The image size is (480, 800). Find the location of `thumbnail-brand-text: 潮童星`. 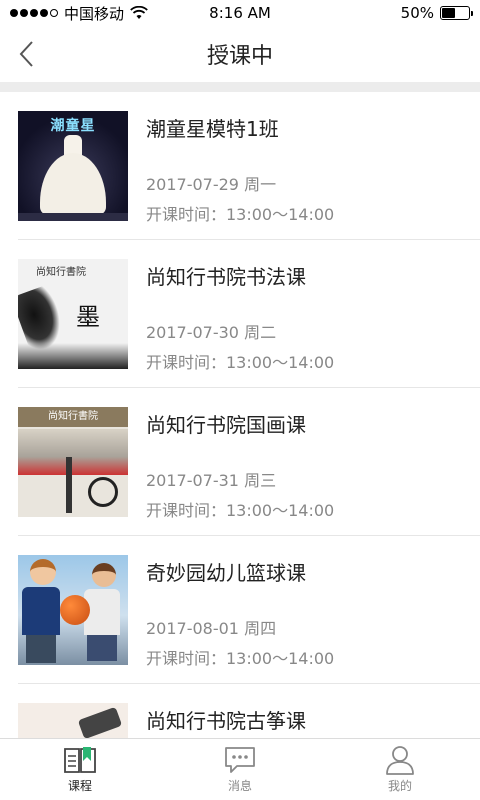

thumbnail-brand-text: 潮童星 is located at coordinates (73, 126).